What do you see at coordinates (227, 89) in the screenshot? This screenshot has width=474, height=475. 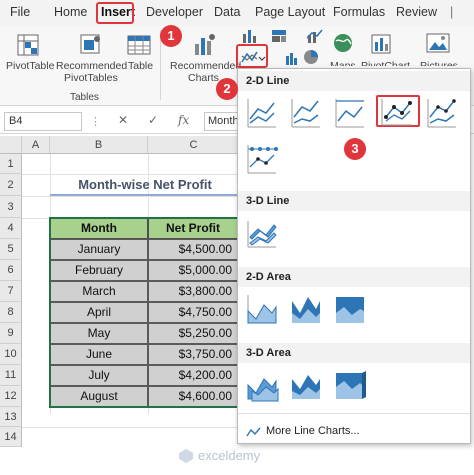 I see `step-2-badge: 2` at bounding box center [227, 89].